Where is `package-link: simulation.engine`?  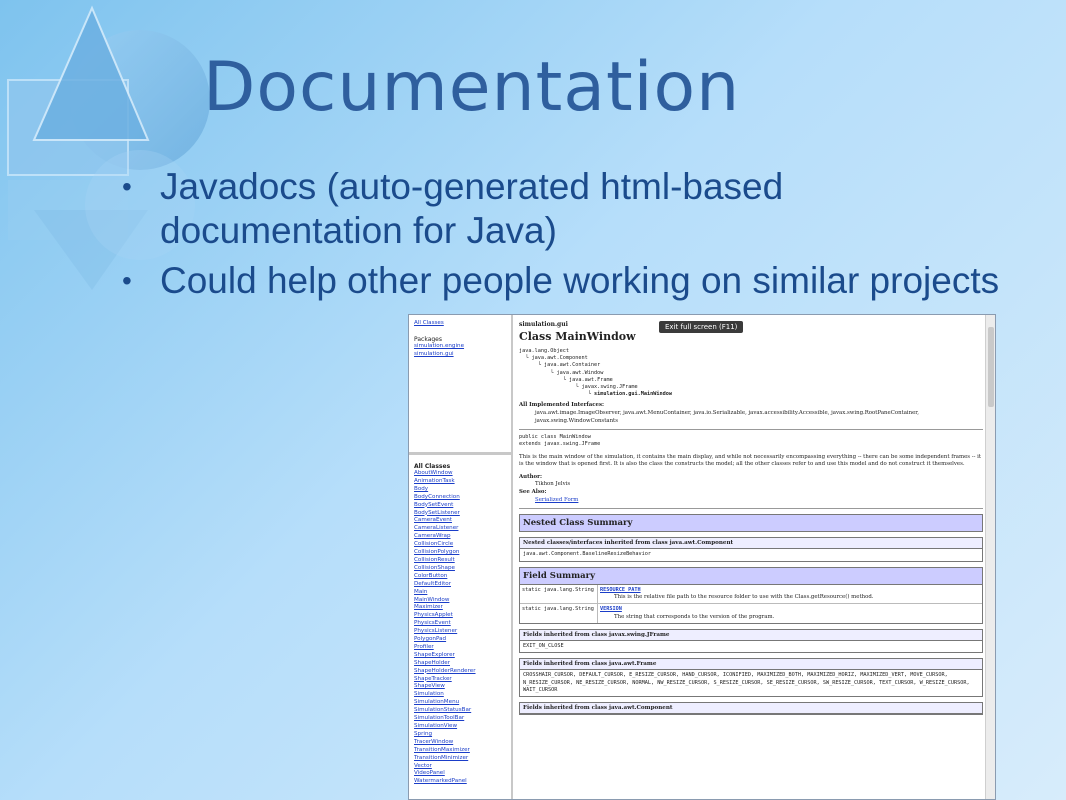 package-link: simulation.engine is located at coordinates (460, 347).